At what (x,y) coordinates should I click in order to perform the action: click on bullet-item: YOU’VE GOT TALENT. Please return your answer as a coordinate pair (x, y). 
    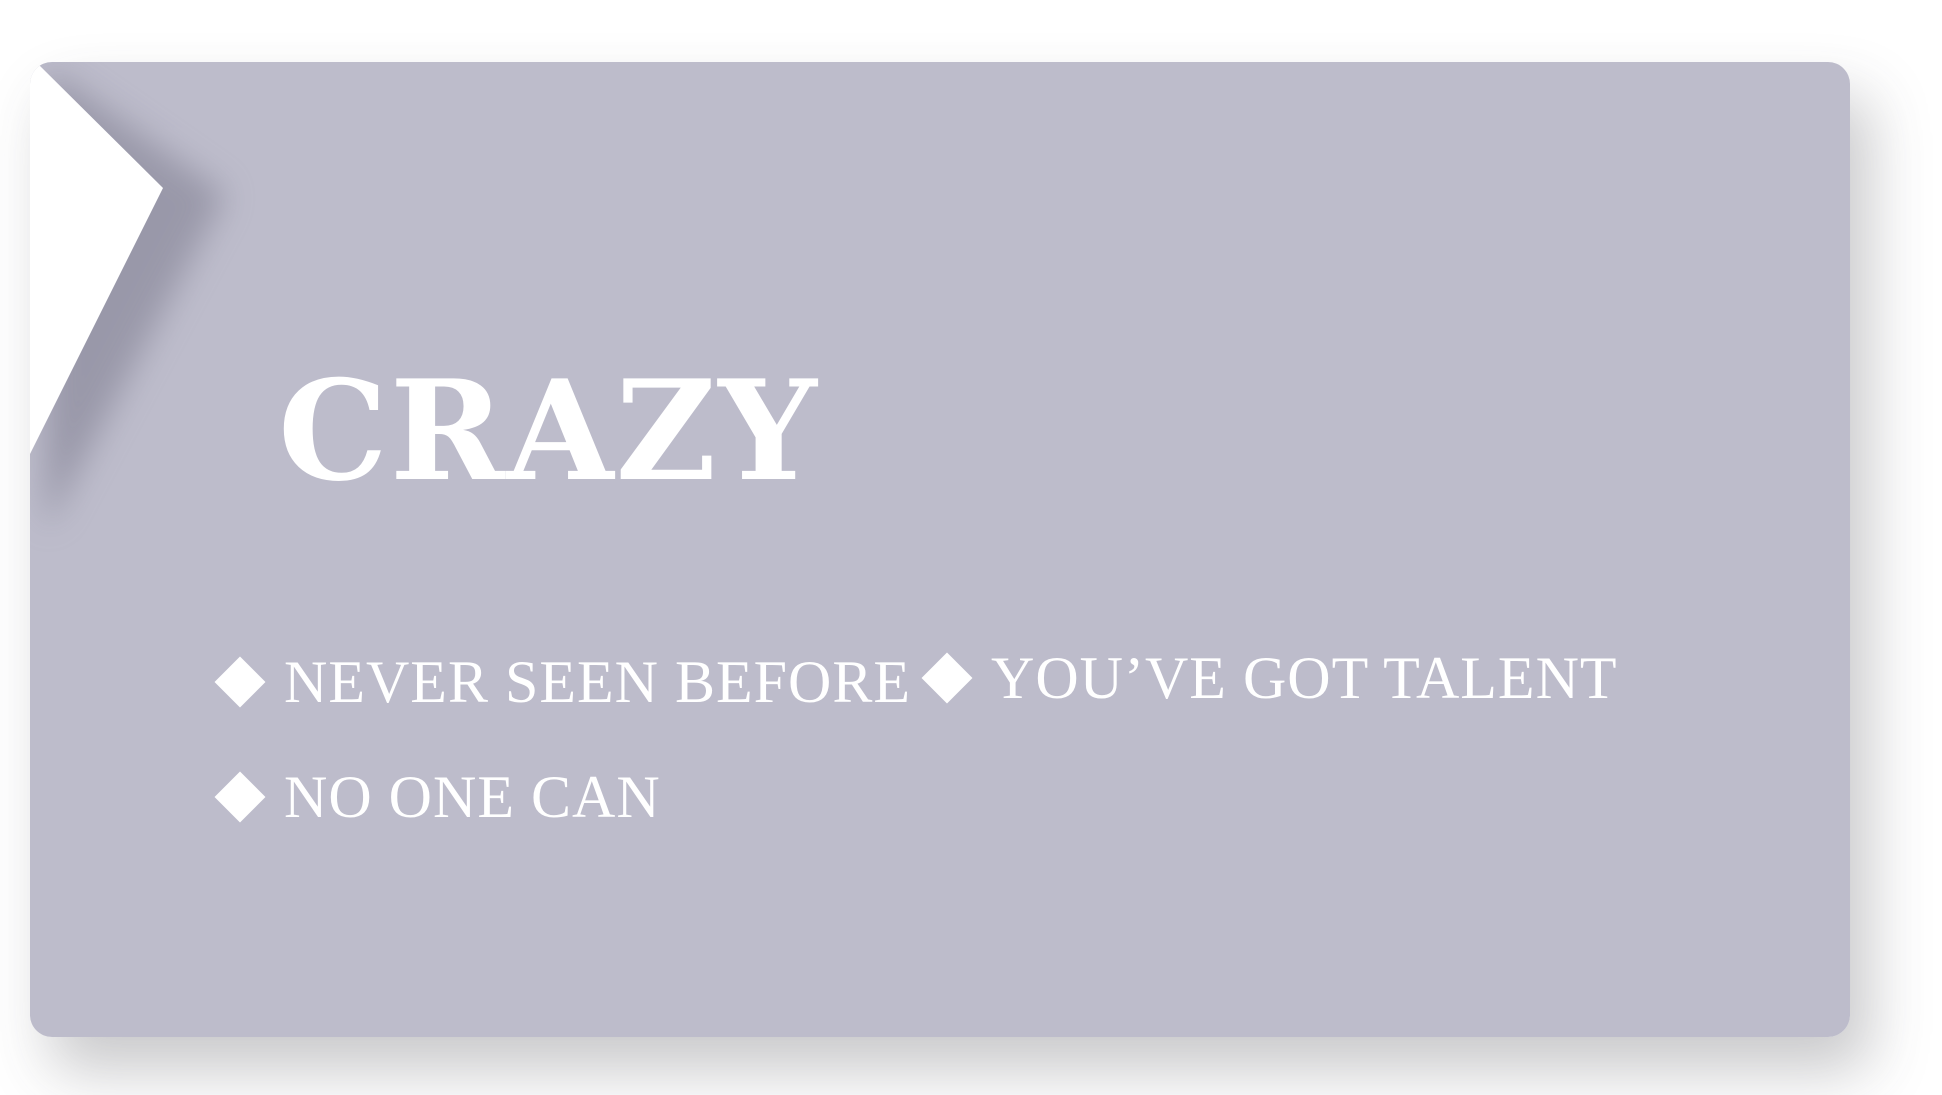
    Looking at the image, I should click on (1269, 678).